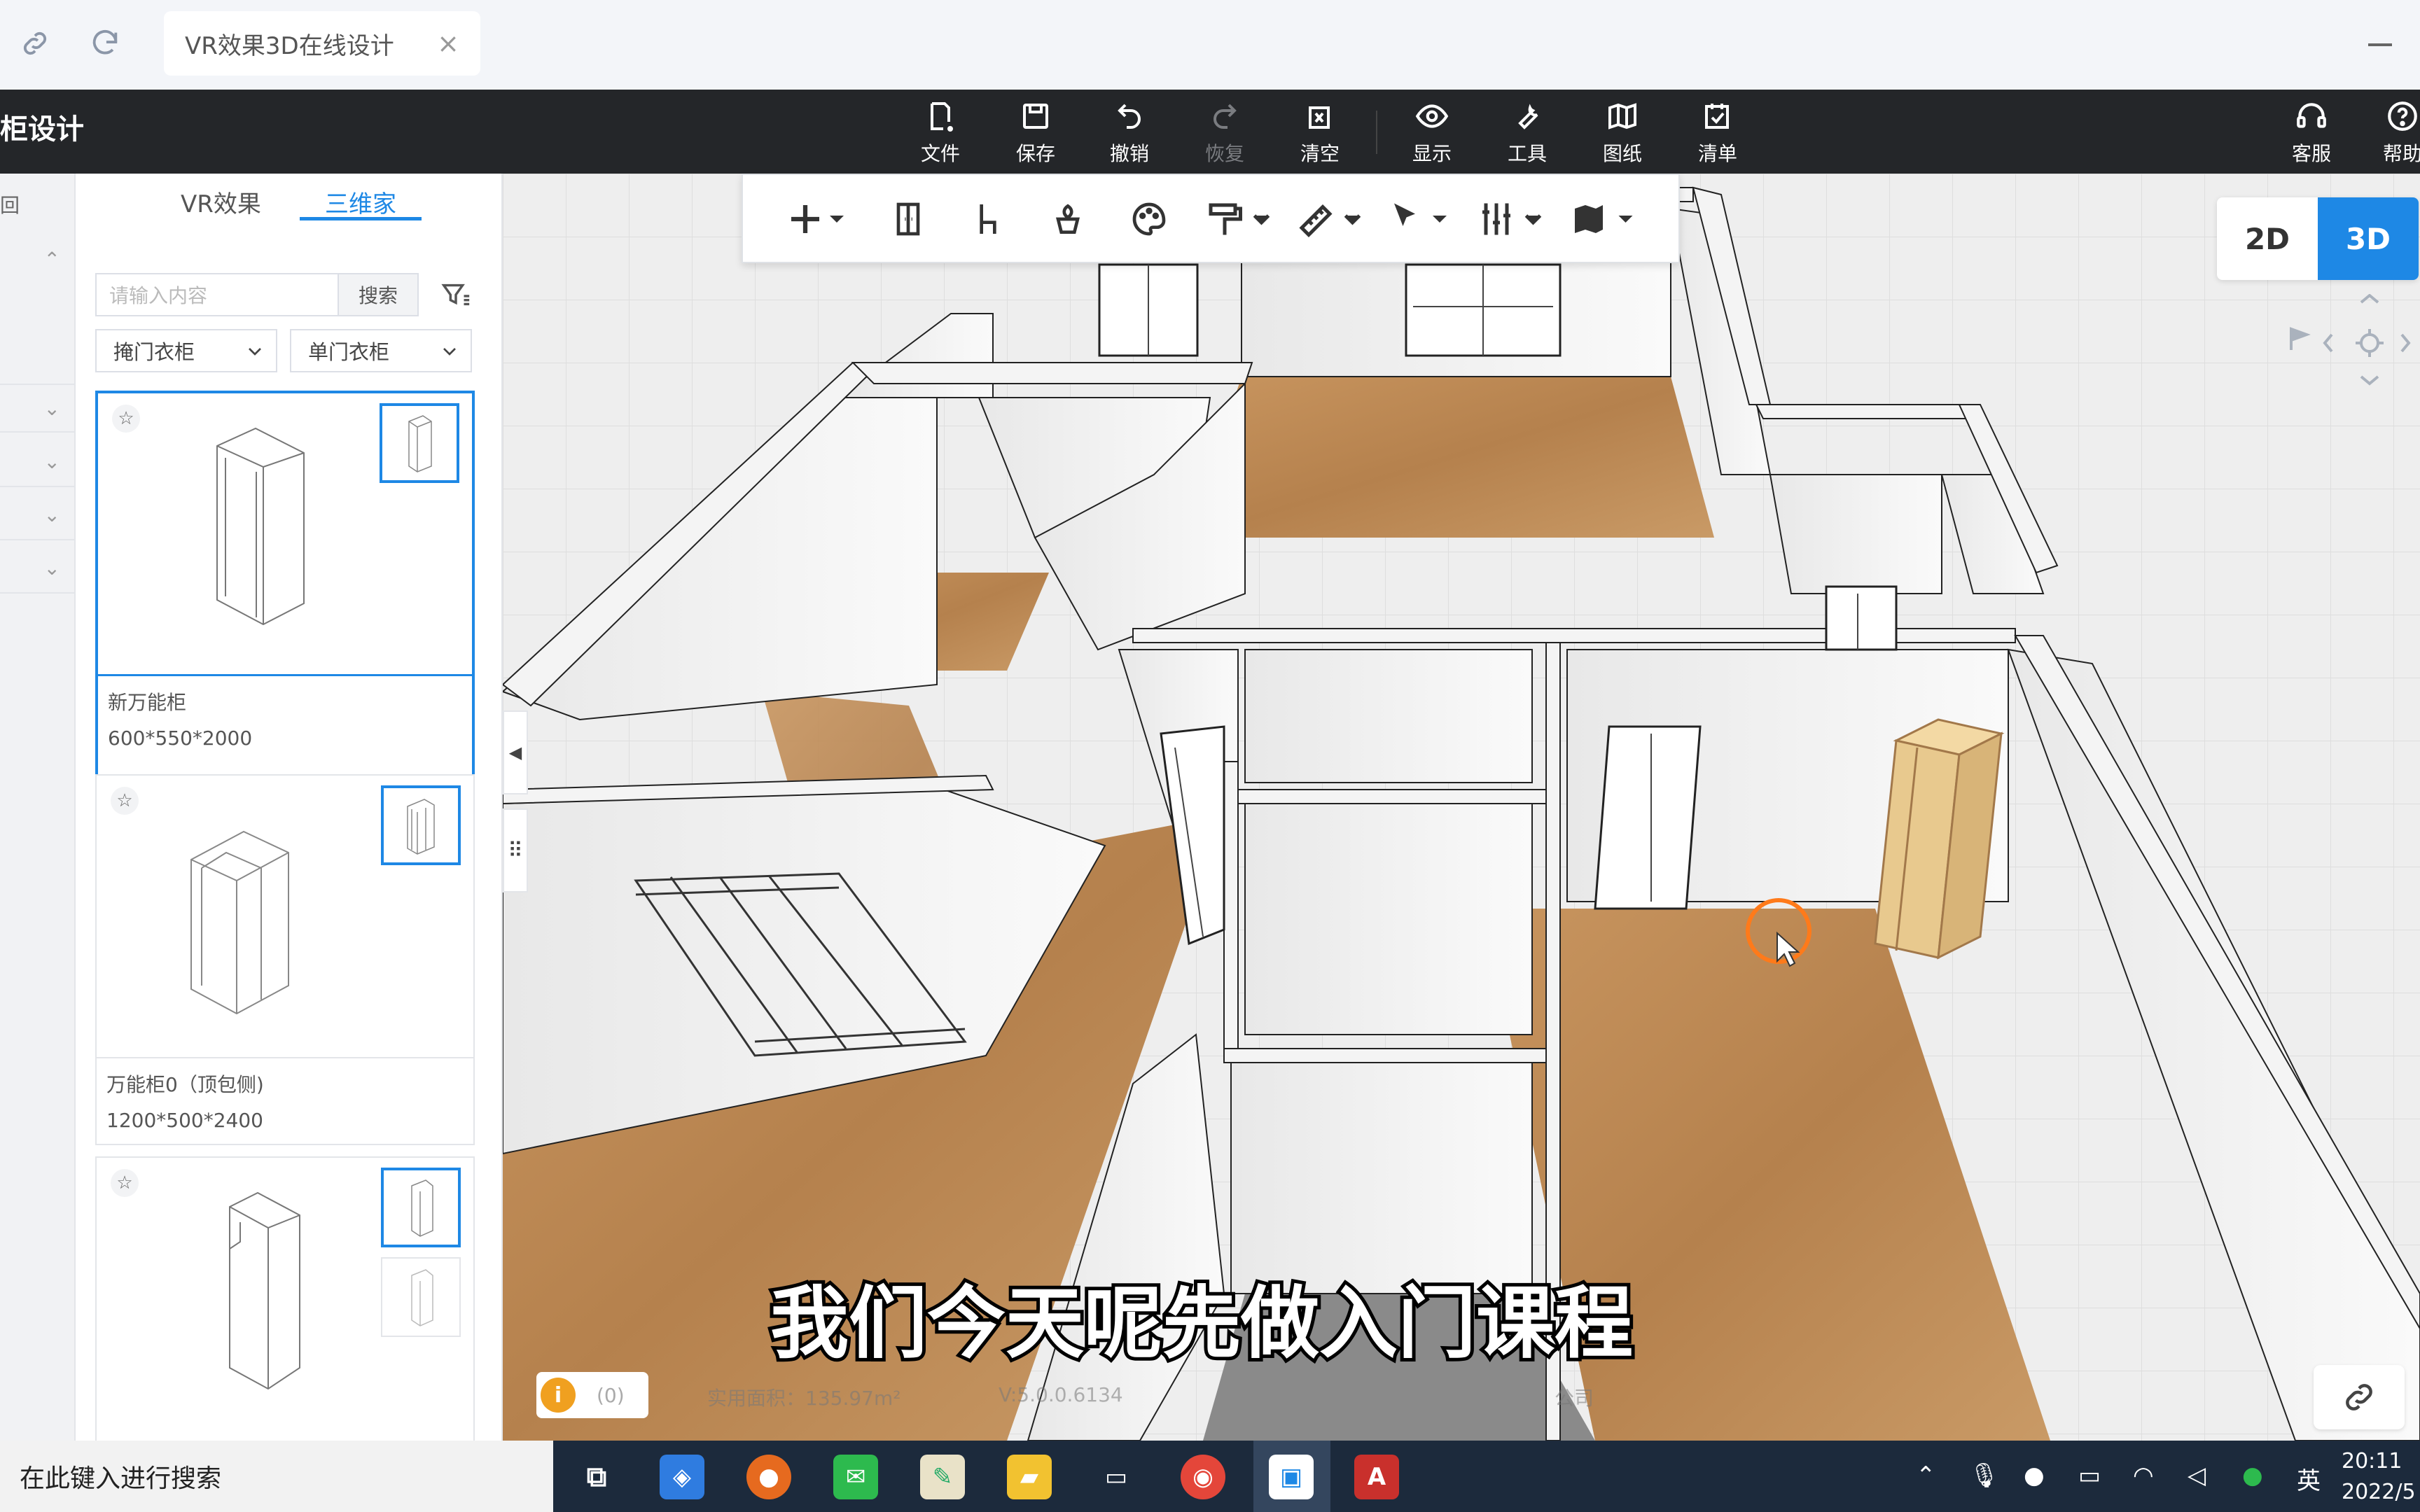 Image resolution: width=2420 pixels, height=1512 pixels. I want to click on browser-bar: VR效果3D在线设计 ×, so click(1210, 45).